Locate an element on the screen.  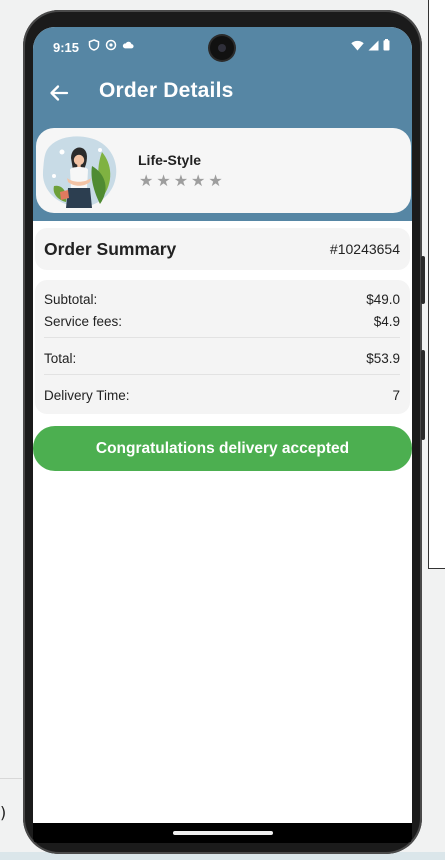
total-label: Total: is located at coordinates (60, 358).